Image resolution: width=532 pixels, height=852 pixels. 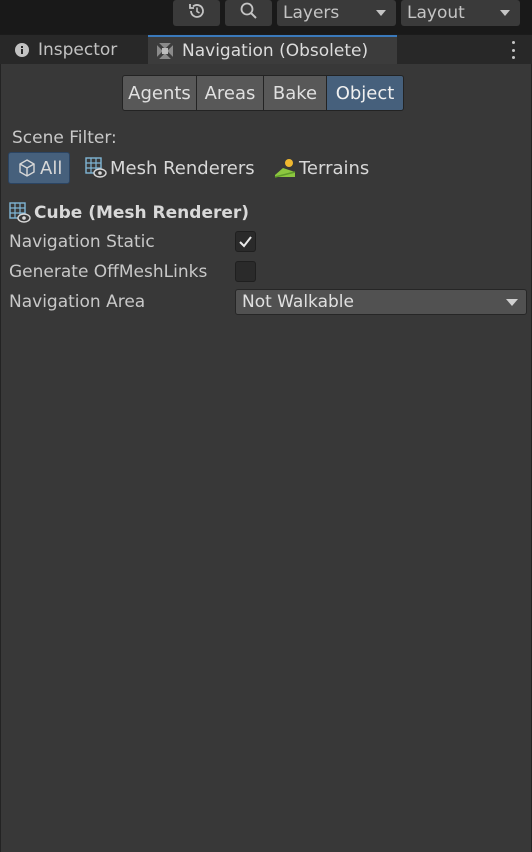 I want to click on filter-mesh-renderers-button: Mesh Renderers, so click(x=170, y=168).